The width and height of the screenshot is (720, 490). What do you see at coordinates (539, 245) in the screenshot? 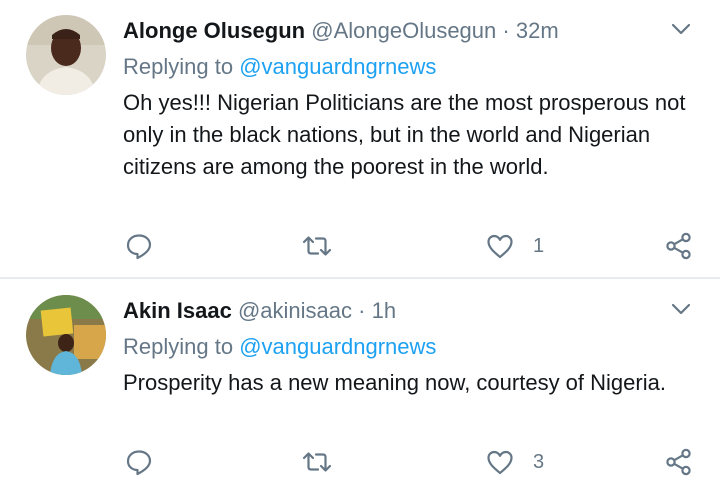
I see `like-count: 1` at bounding box center [539, 245].